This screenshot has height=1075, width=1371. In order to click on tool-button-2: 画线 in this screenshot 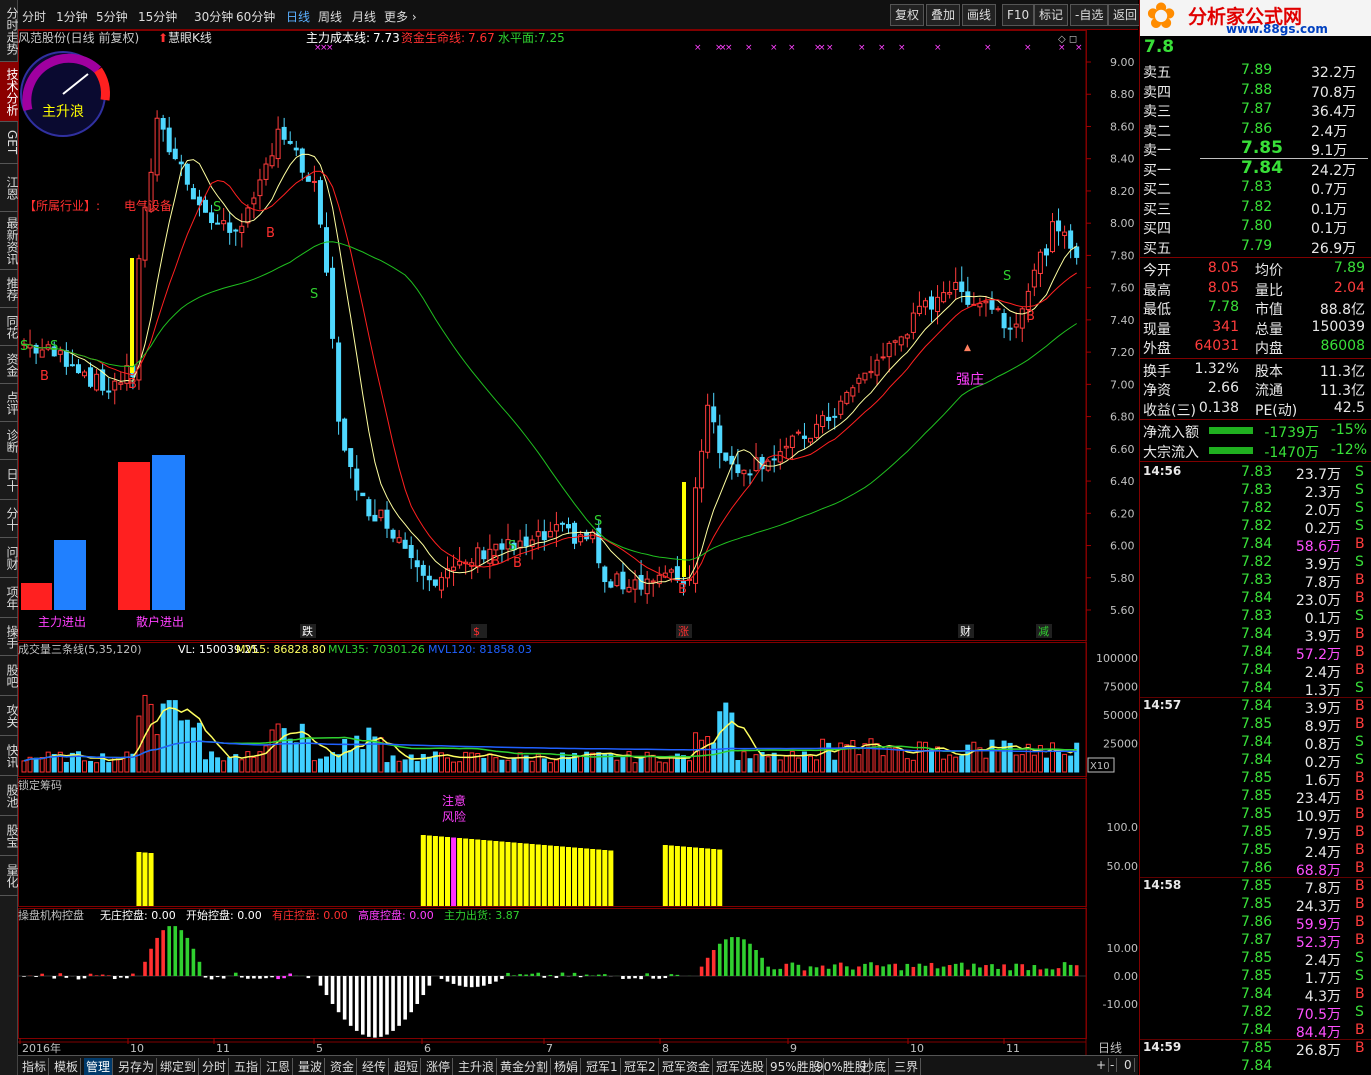, I will do `click(979, 15)`.